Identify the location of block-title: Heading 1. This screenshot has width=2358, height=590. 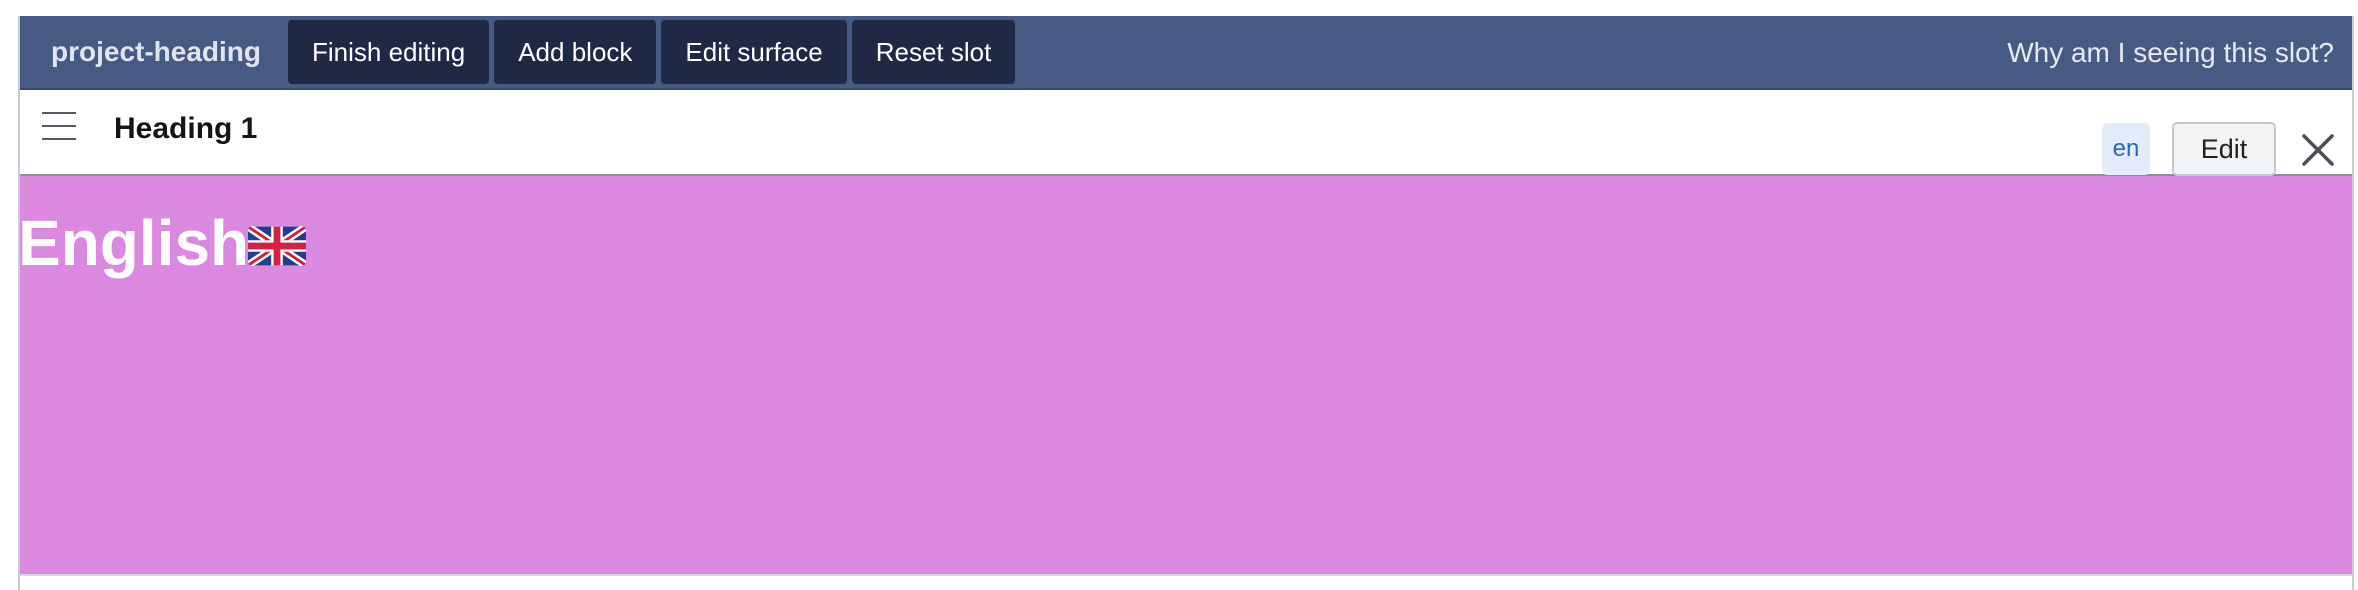
(186, 128).